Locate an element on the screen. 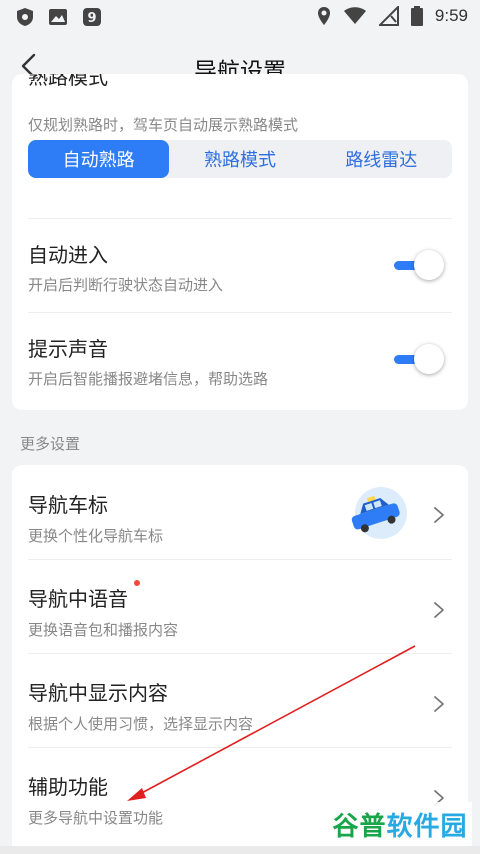 Image resolution: width=480 pixels, height=854 pixels. settings-item-title: 辅助功能 is located at coordinates (68, 787).